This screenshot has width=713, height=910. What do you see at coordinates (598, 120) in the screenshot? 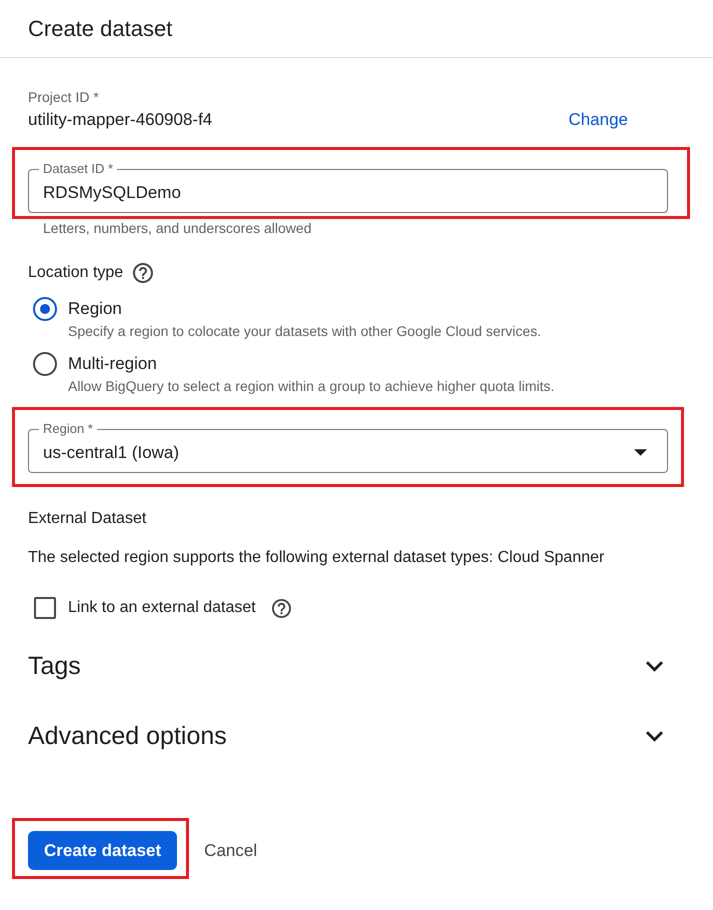
I see `change-link: Change` at bounding box center [598, 120].